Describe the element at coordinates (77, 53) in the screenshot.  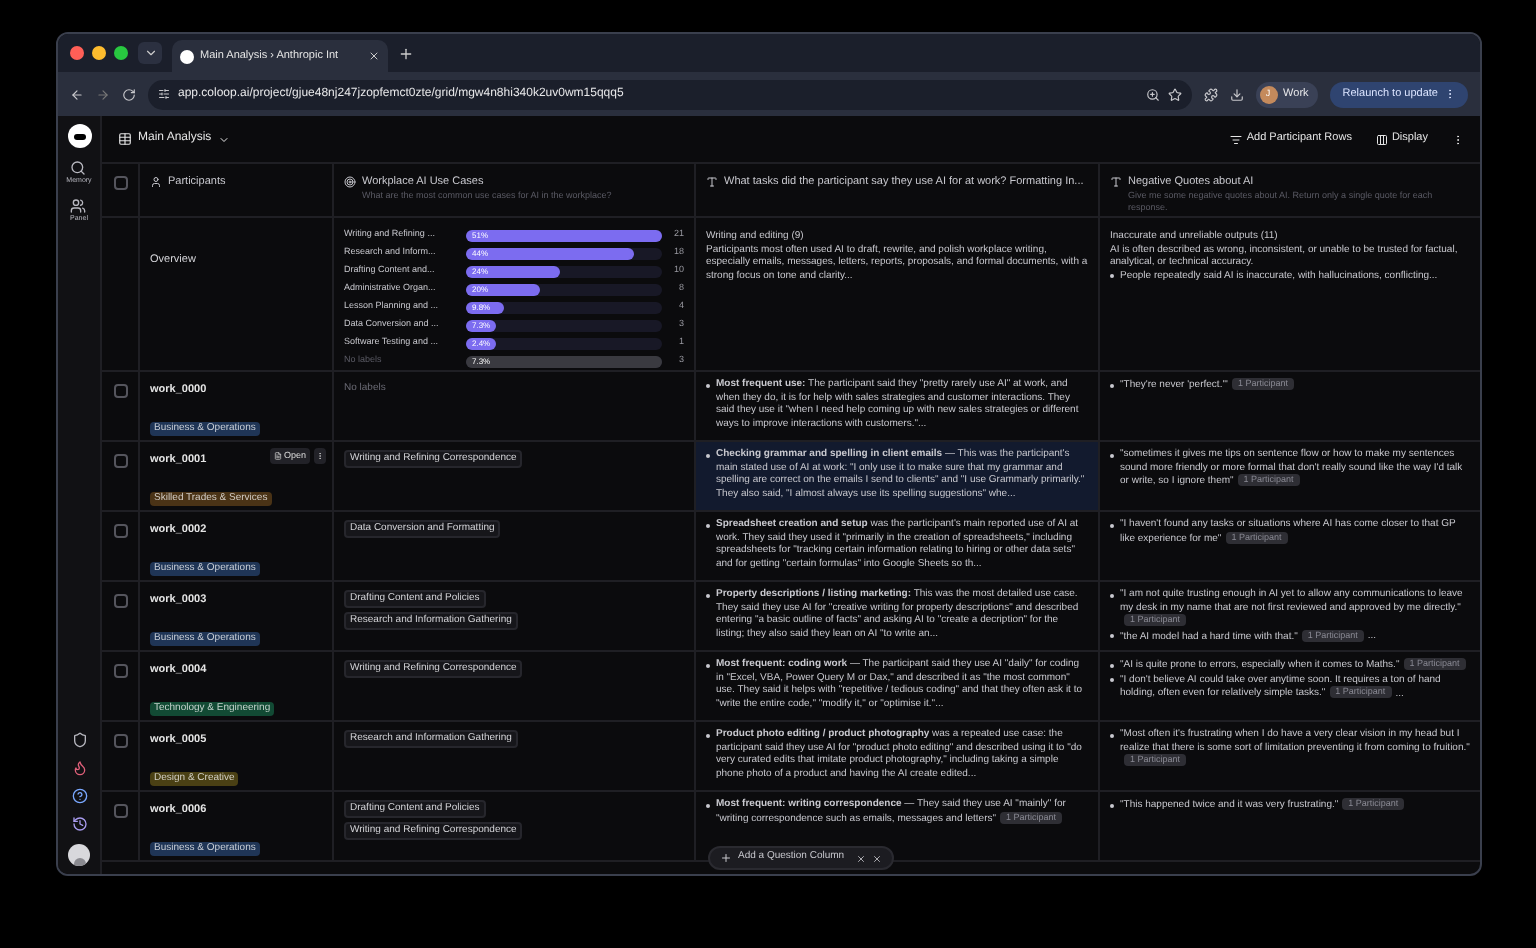
I see `close-window-icon` at that location.